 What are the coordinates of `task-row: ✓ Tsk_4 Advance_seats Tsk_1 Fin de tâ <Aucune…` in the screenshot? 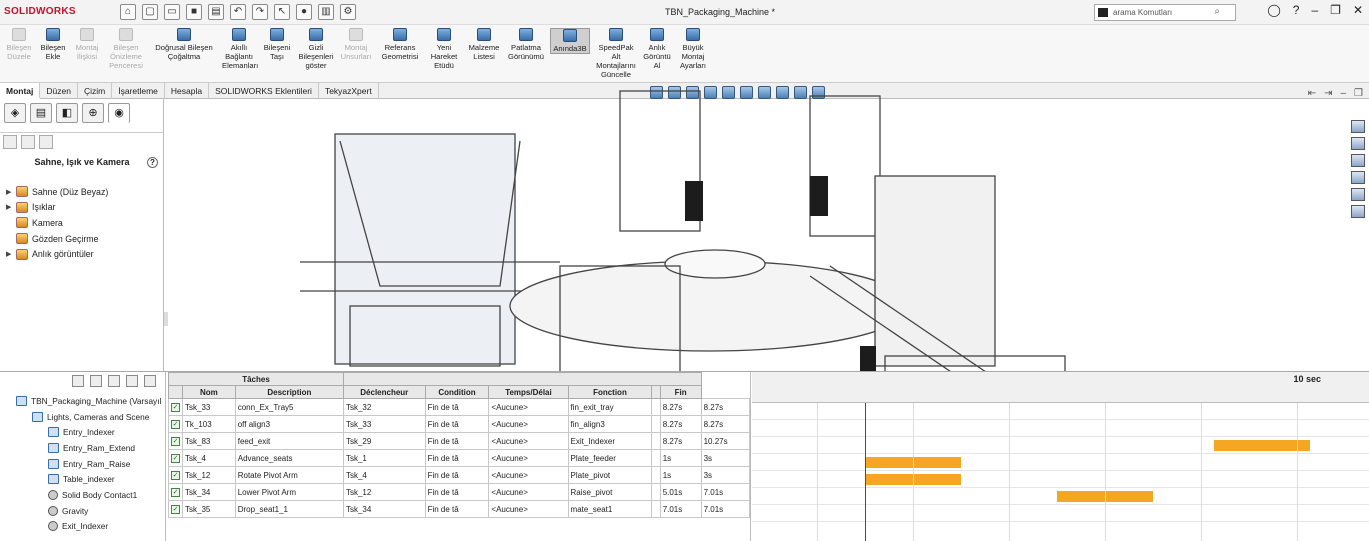 It's located at (459, 458).